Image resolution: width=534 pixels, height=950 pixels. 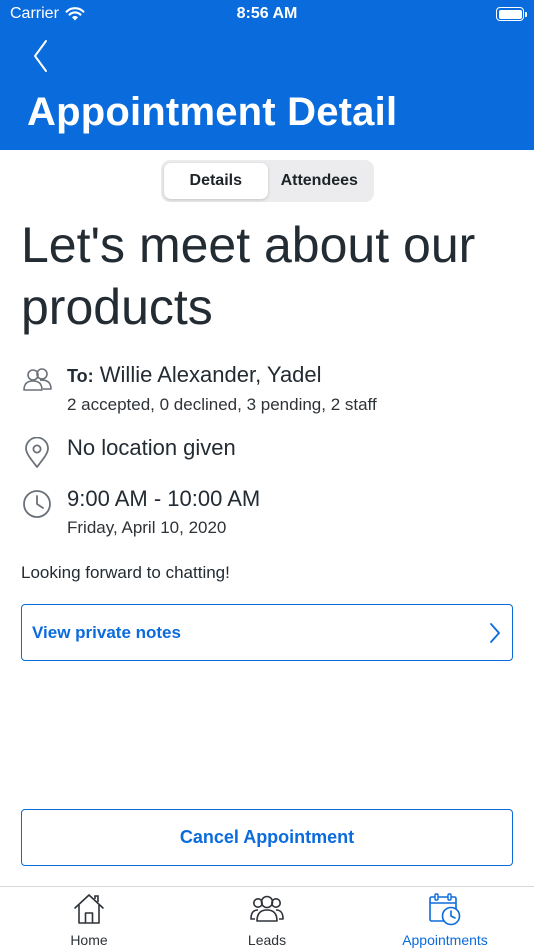 I want to click on clock: 8:56 AM, so click(x=267, y=13).